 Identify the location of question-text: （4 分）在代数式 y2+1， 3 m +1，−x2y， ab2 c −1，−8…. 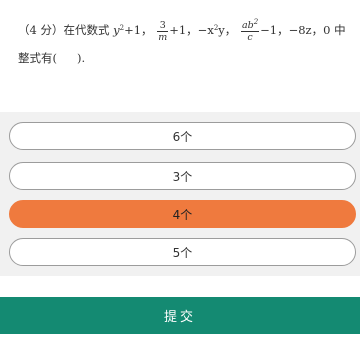
(183, 44).